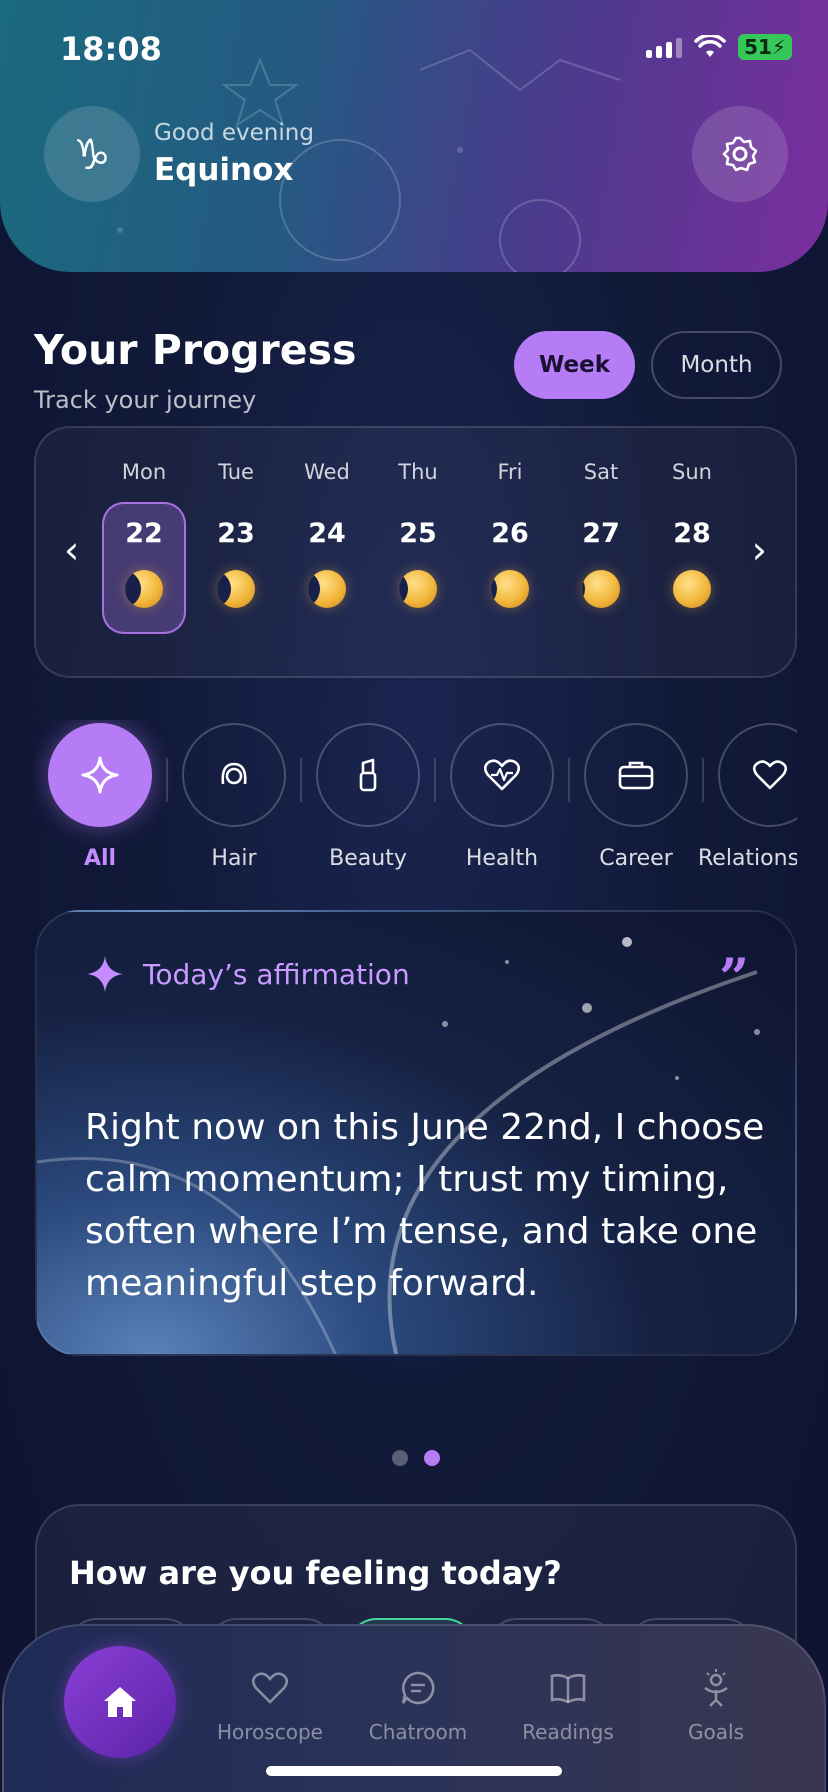 The height and width of the screenshot is (1792, 828). What do you see at coordinates (770, 775) in the screenshot?
I see `heart-icon` at bounding box center [770, 775].